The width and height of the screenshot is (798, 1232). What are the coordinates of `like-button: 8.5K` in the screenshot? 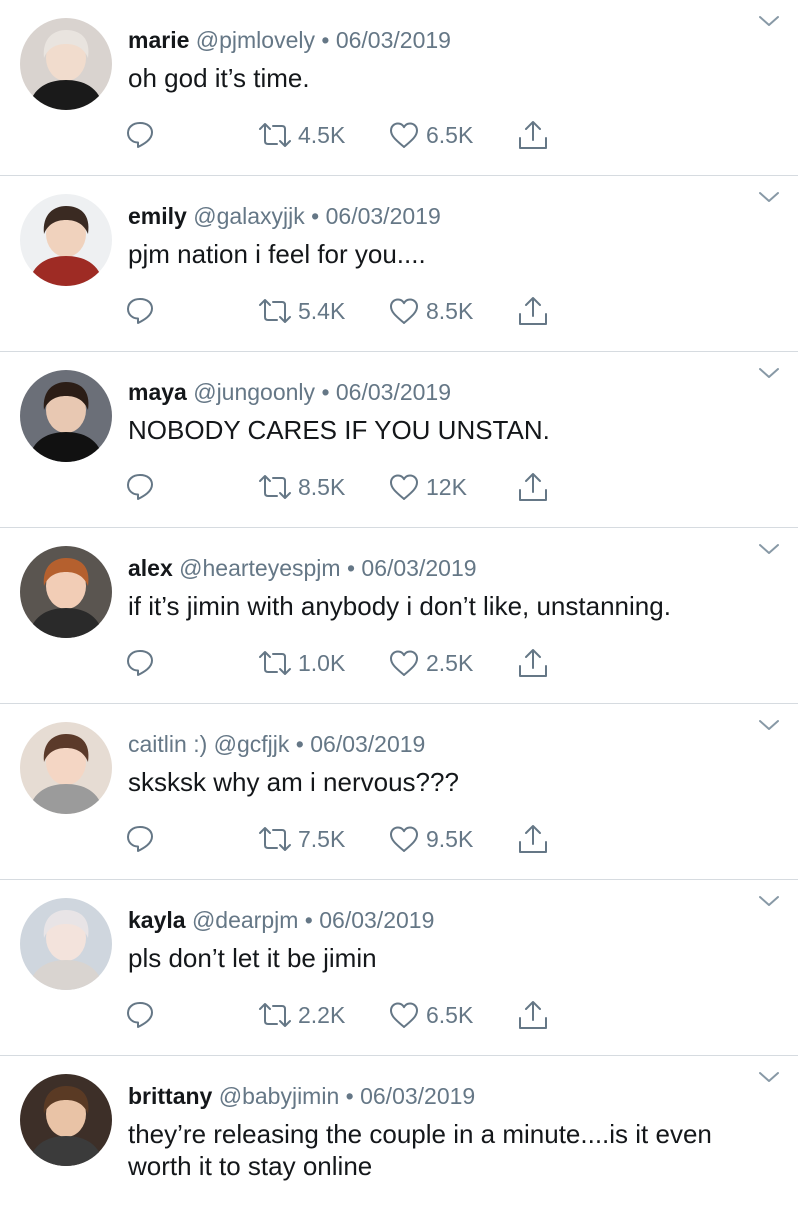 It's located at (430, 311).